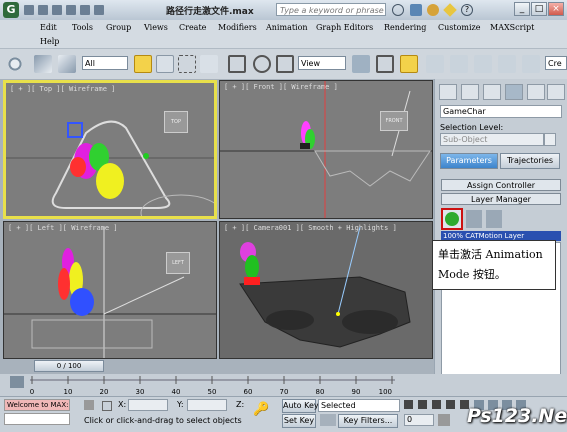 The height and width of the screenshot is (432, 567). What do you see at coordinates (436, 404) in the screenshot?
I see `play-animation-icon` at bounding box center [436, 404].